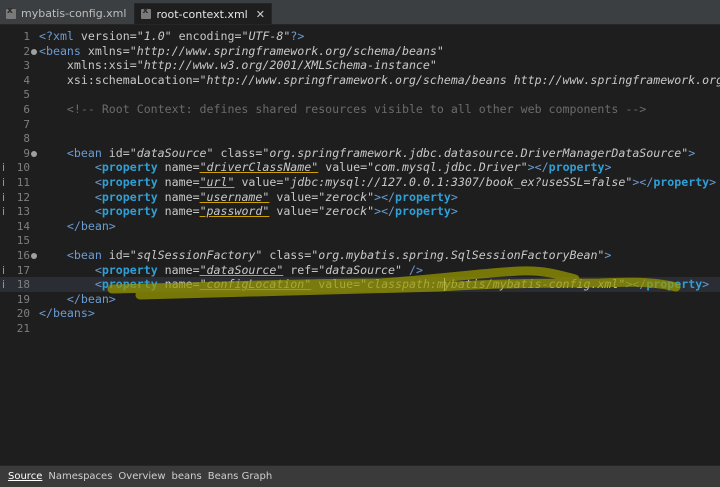 The width and height of the screenshot is (720, 487). Describe the element at coordinates (141, 476) in the screenshot. I see `tab-overview: Overview` at that location.